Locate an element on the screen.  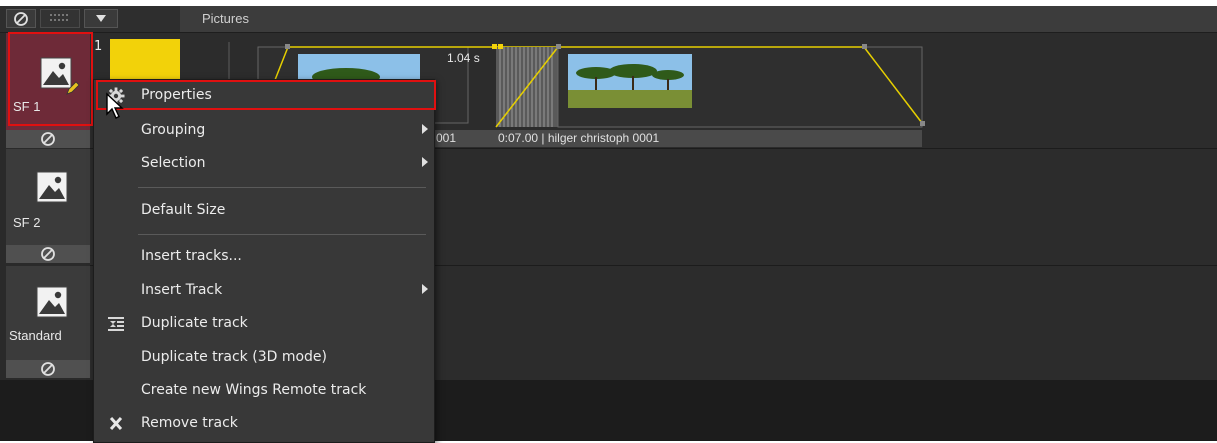
track-2-mute-button is located at coordinates (48, 254).